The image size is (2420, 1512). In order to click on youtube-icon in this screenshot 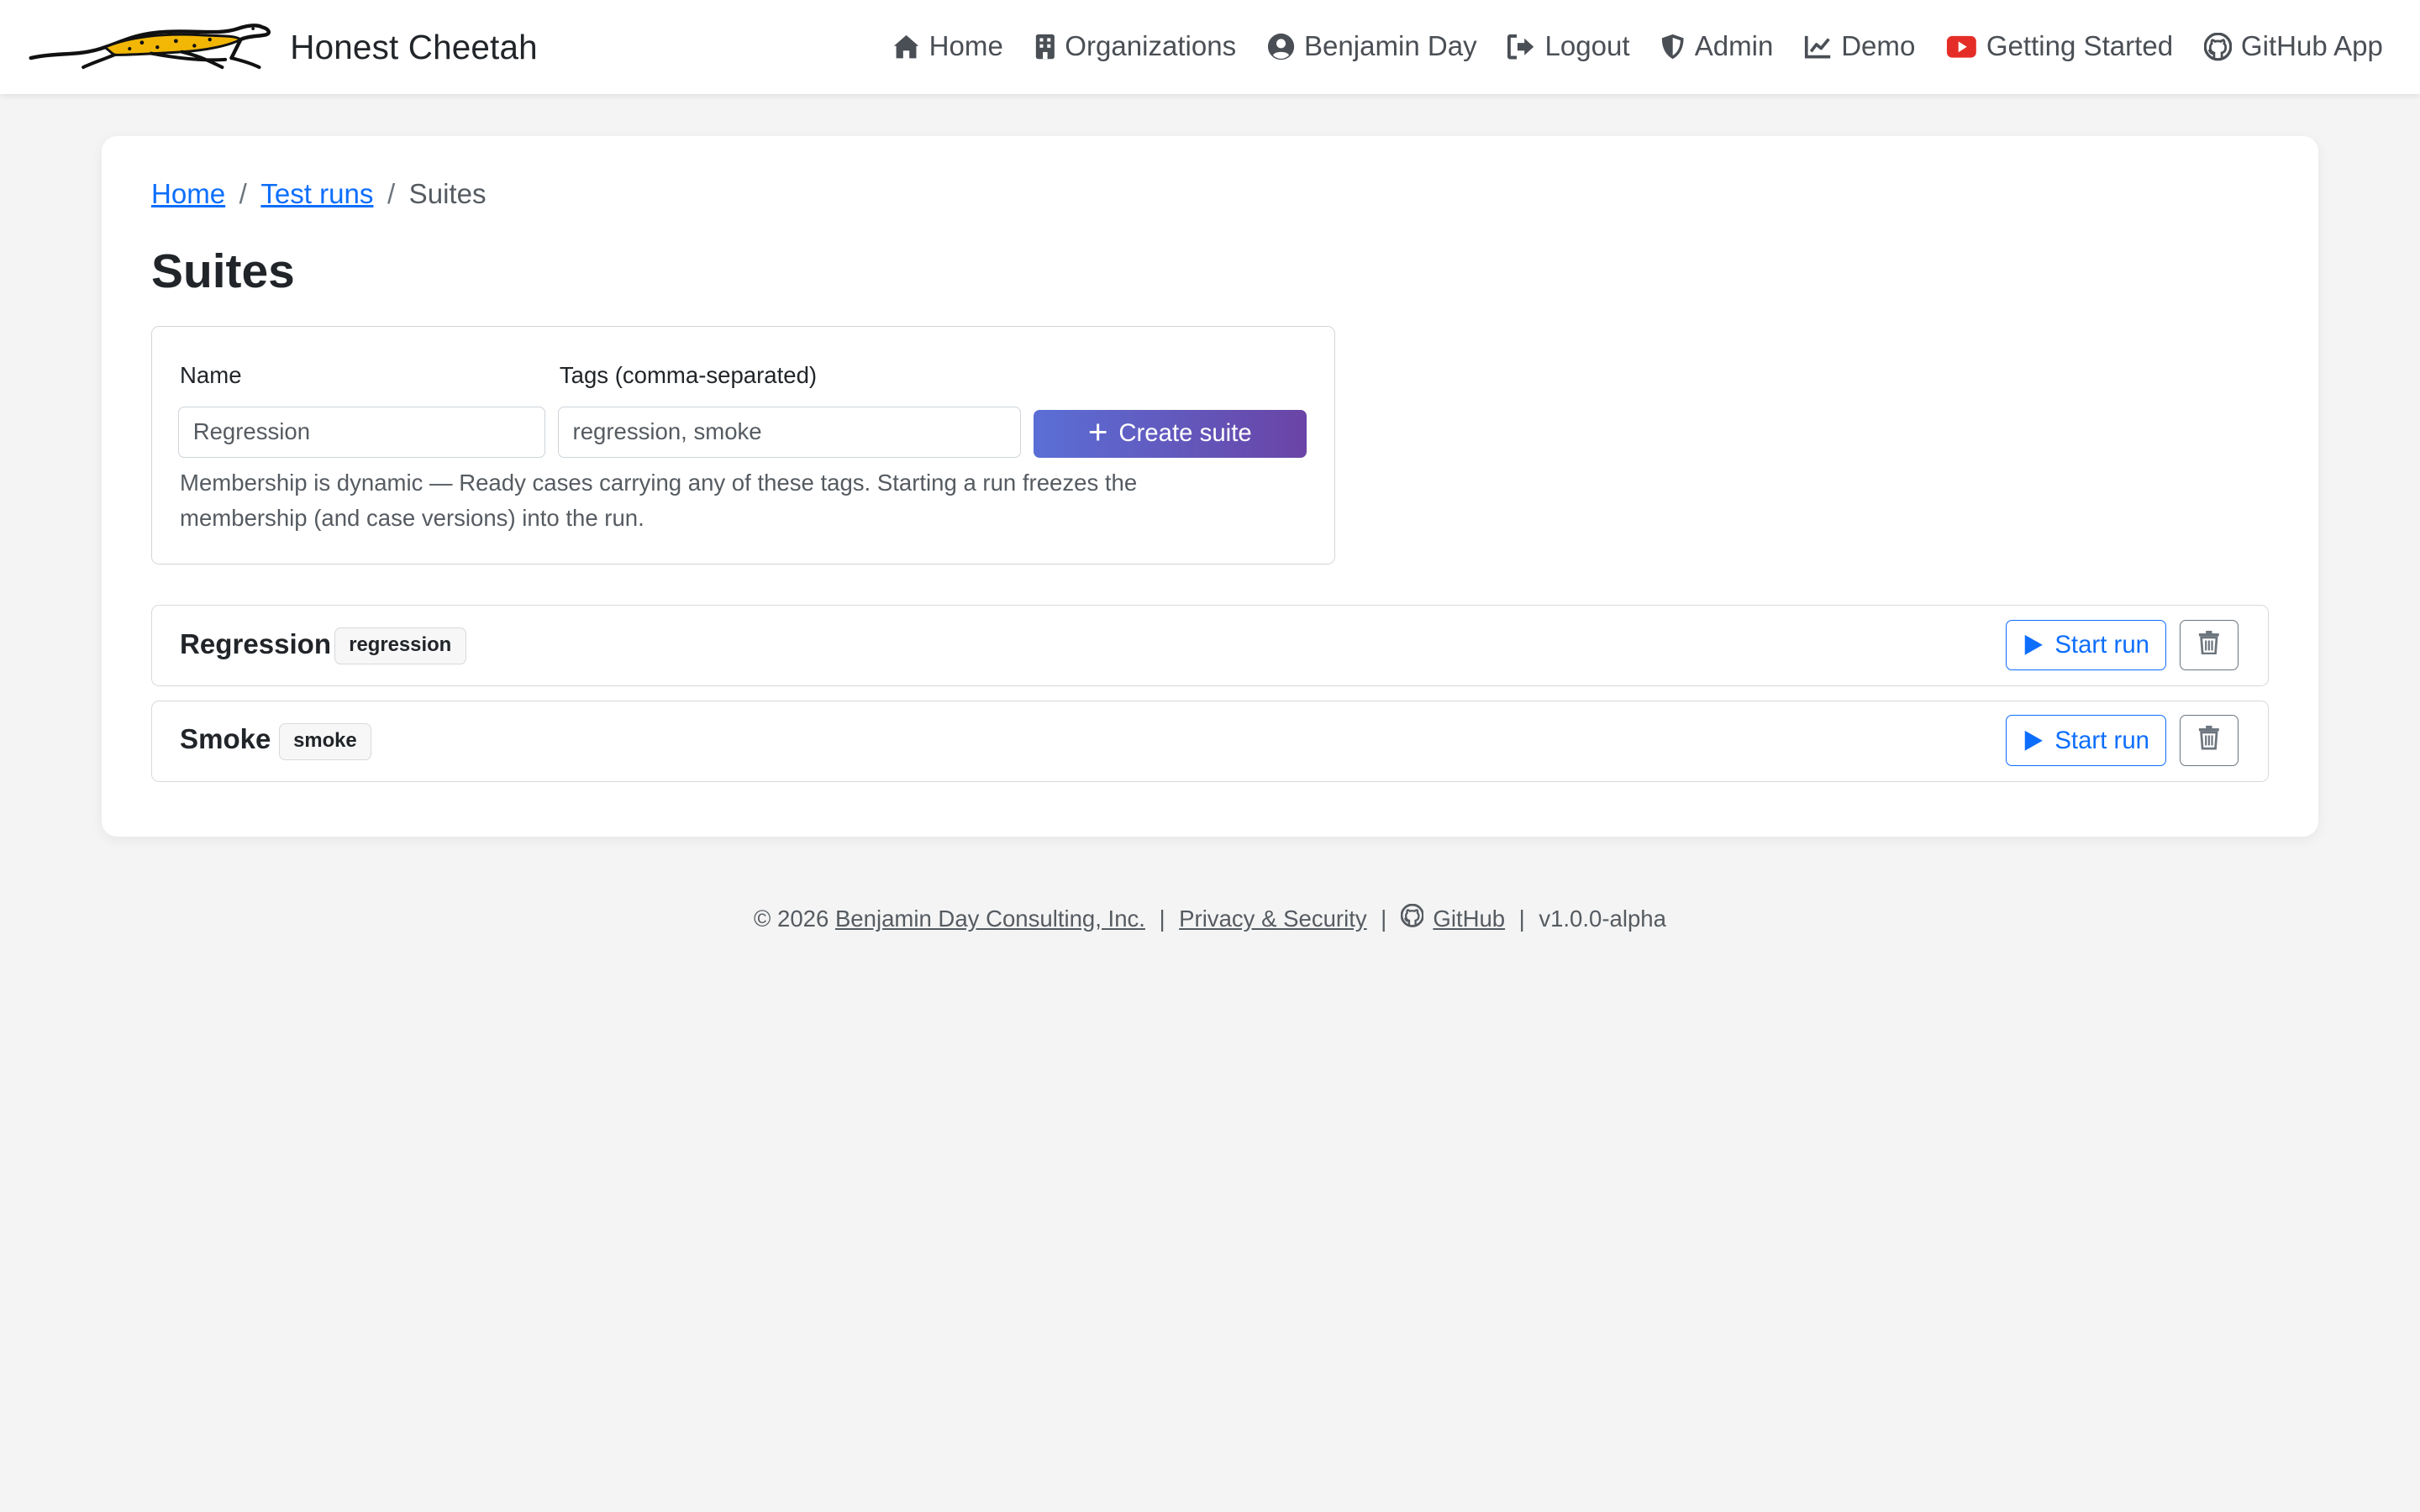, I will do `click(1966, 47)`.